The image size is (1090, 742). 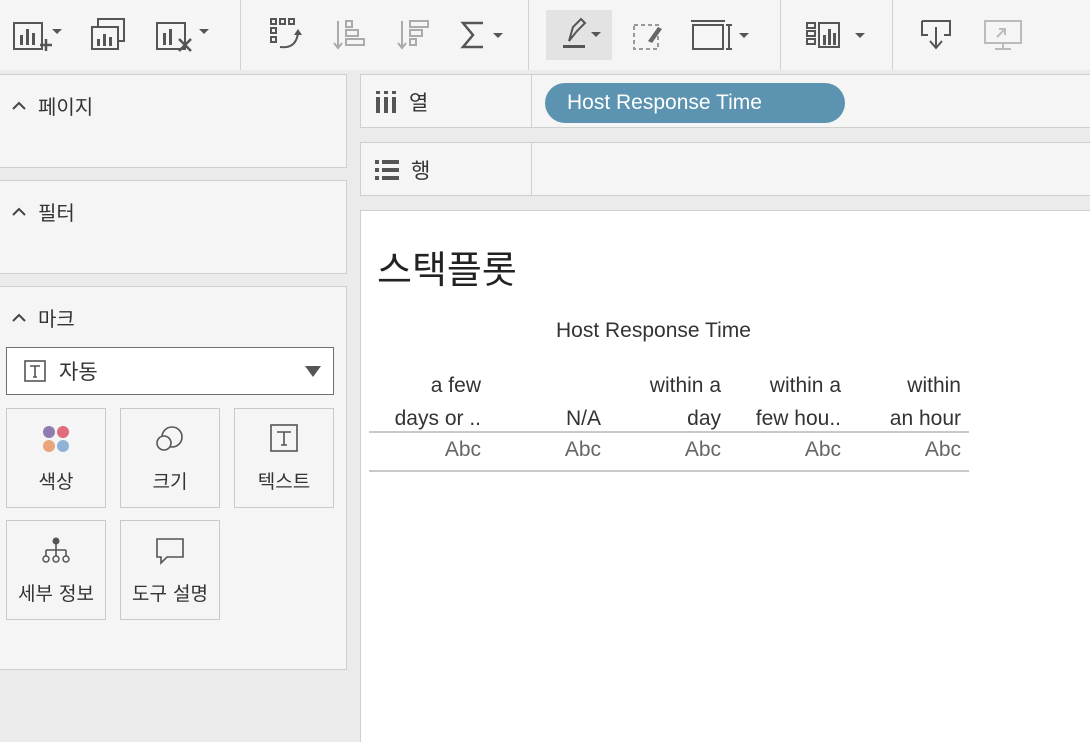 I want to click on color-dots-icon, so click(x=56, y=439).